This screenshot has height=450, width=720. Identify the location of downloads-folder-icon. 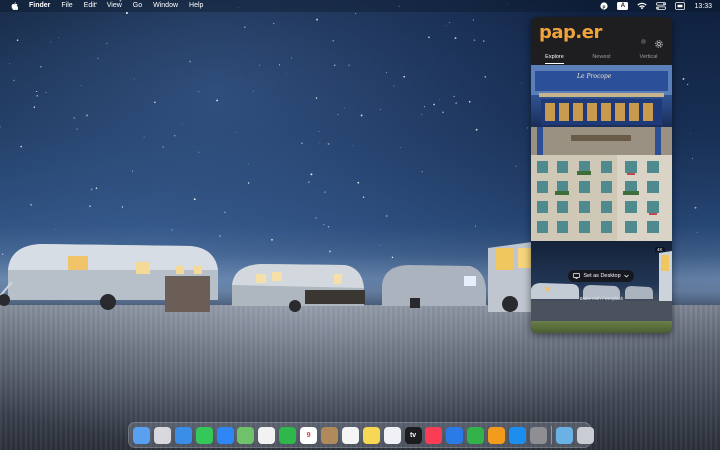
(564, 435).